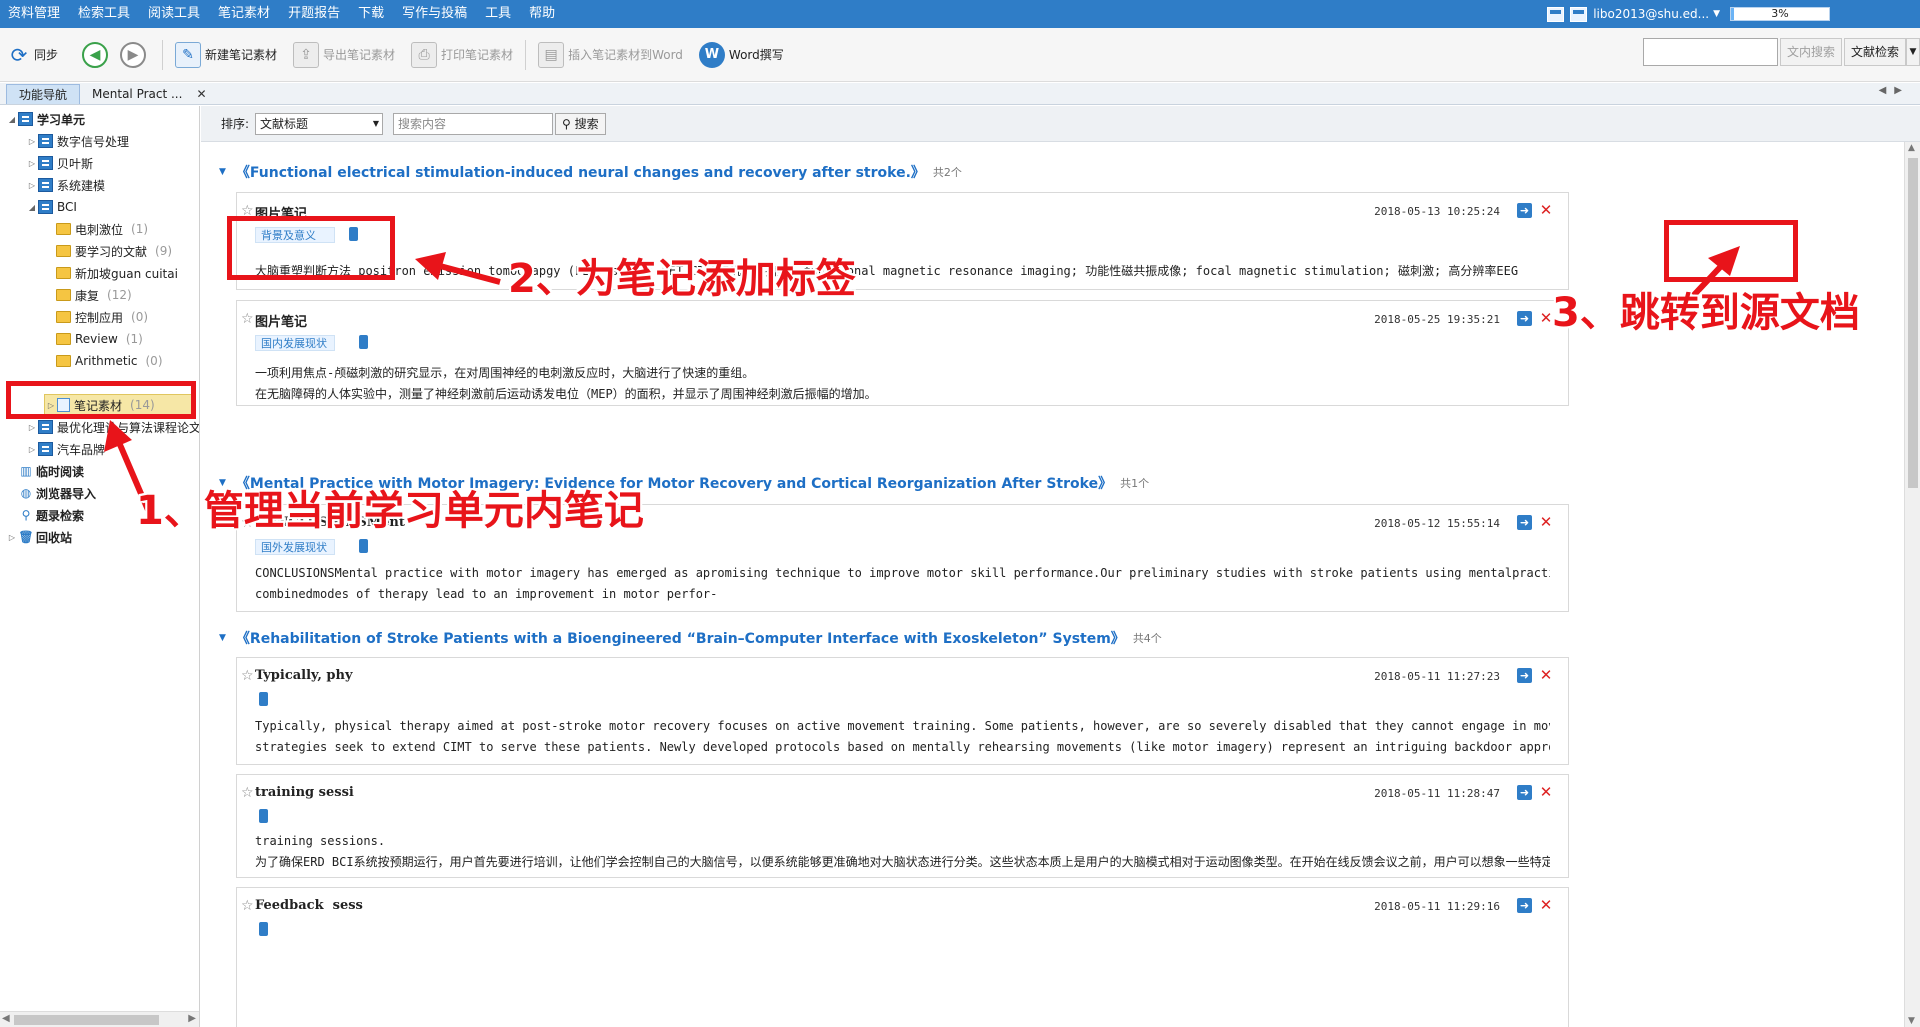  I want to click on note-card: ☆ Feedback sess 2018-05-11 11:29:16 ➜ ✕, so click(902, 957).